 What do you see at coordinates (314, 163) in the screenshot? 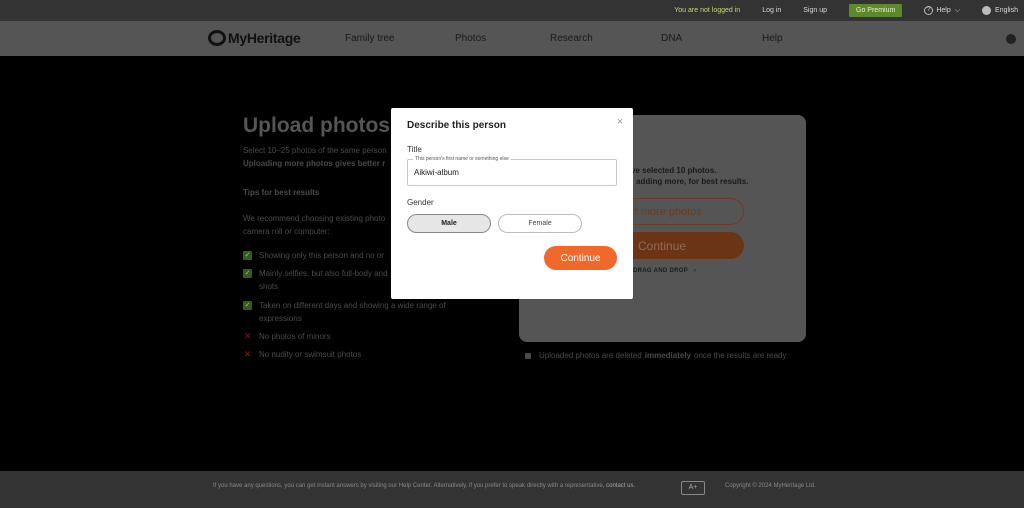
I see `intro-text-bold: Uploading more photos gives better r` at bounding box center [314, 163].